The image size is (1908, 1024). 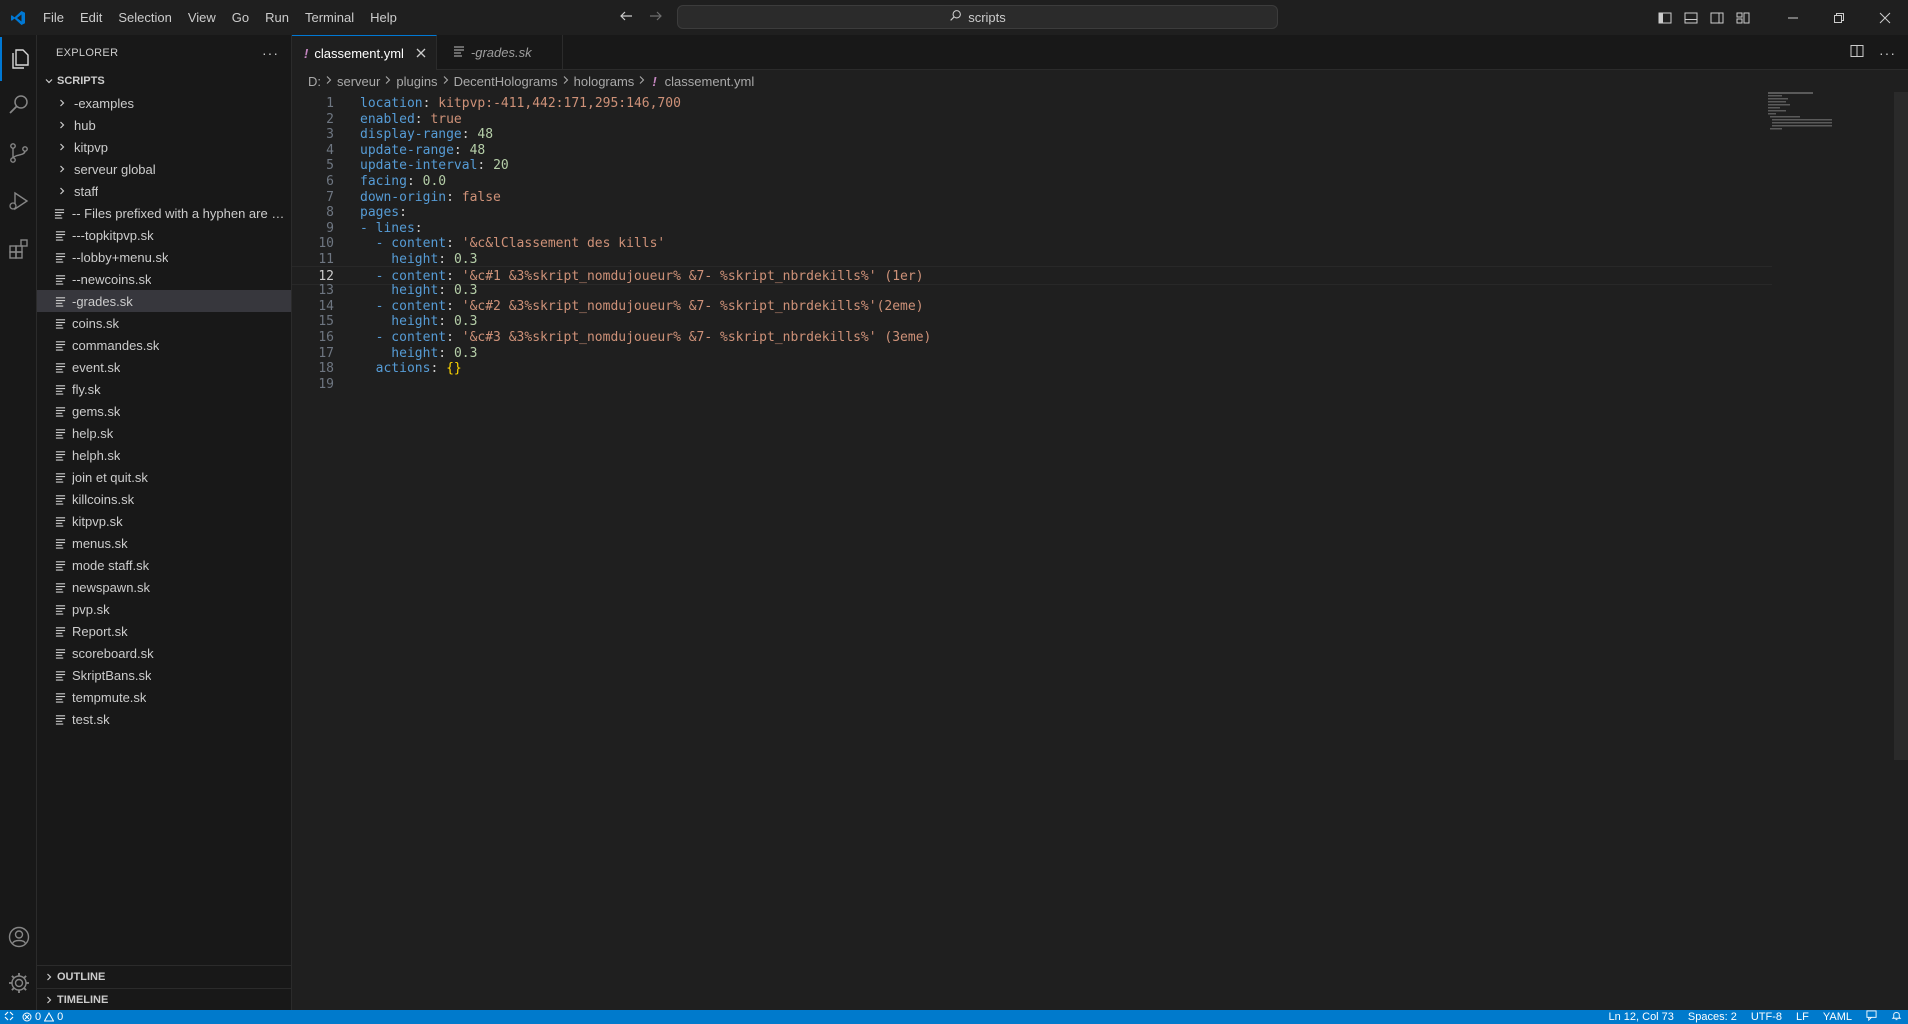 What do you see at coordinates (164, 411) in the screenshot?
I see `file-item: gems.sk` at bounding box center [164, 411].